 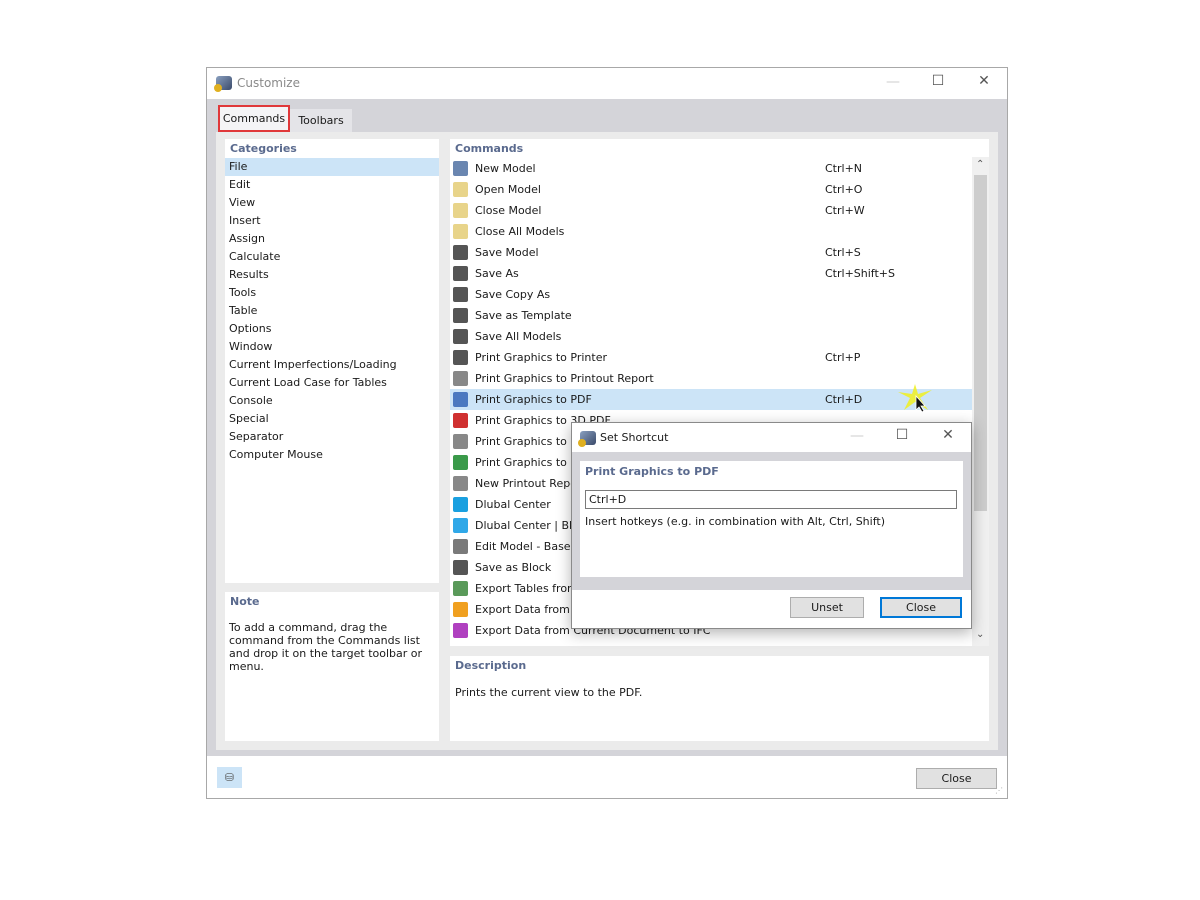 I want to click on category-item: Insert, so click(x=332, y=221).